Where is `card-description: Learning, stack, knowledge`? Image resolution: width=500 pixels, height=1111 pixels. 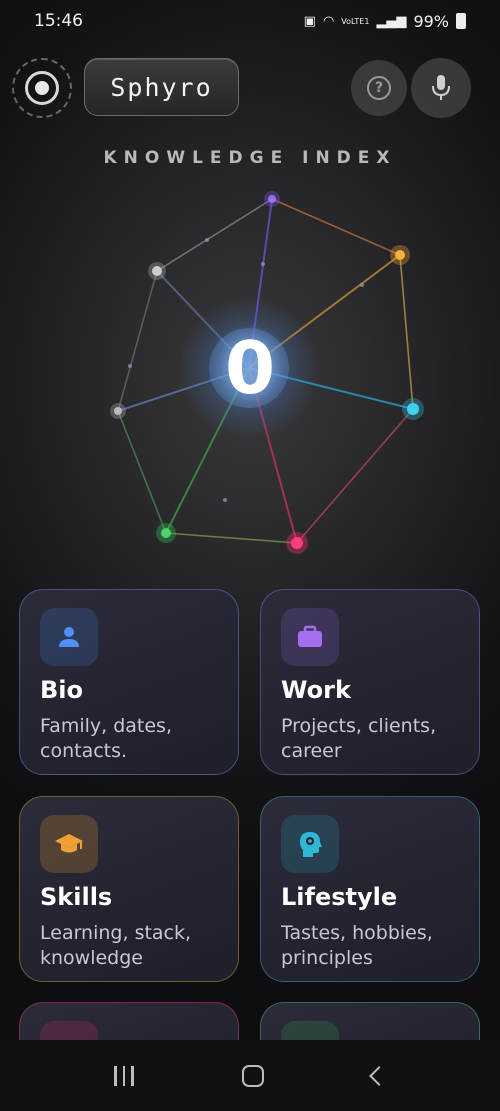
card-description: Learning, stack, knowledge is located at coordinates (116, 945).